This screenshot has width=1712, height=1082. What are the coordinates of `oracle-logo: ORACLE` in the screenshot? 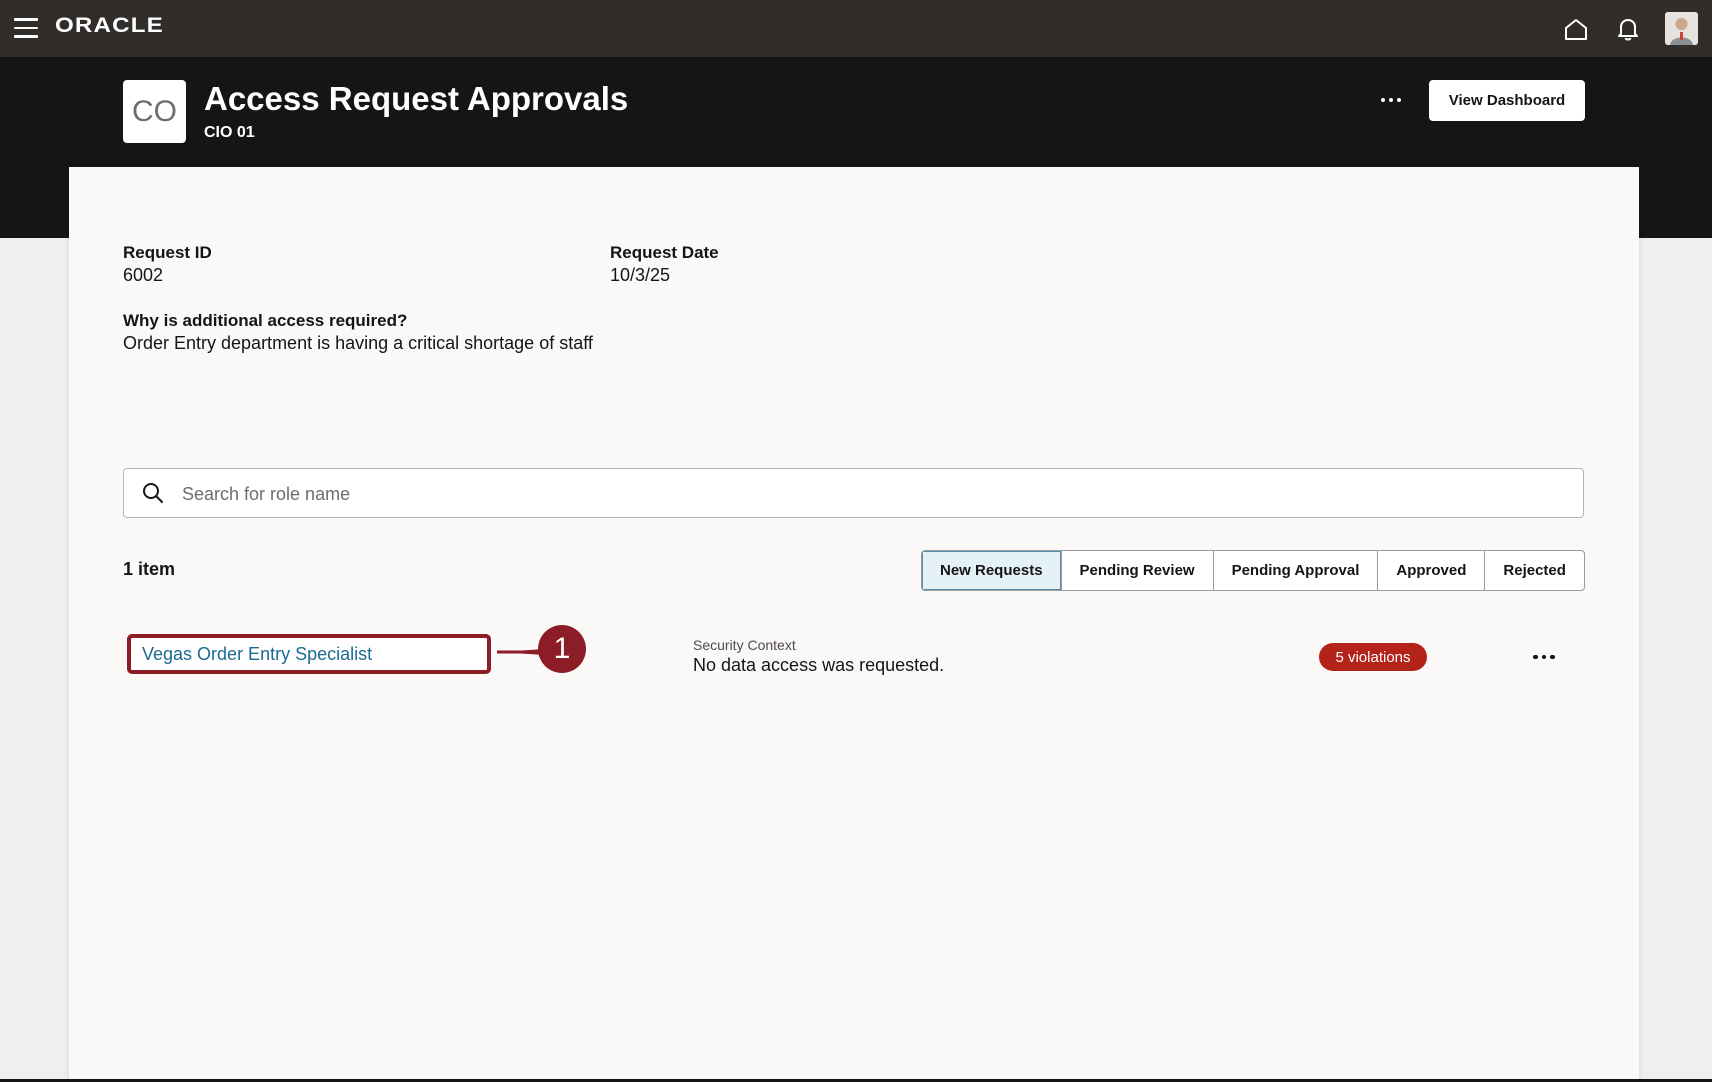 It's located at (109, 25).